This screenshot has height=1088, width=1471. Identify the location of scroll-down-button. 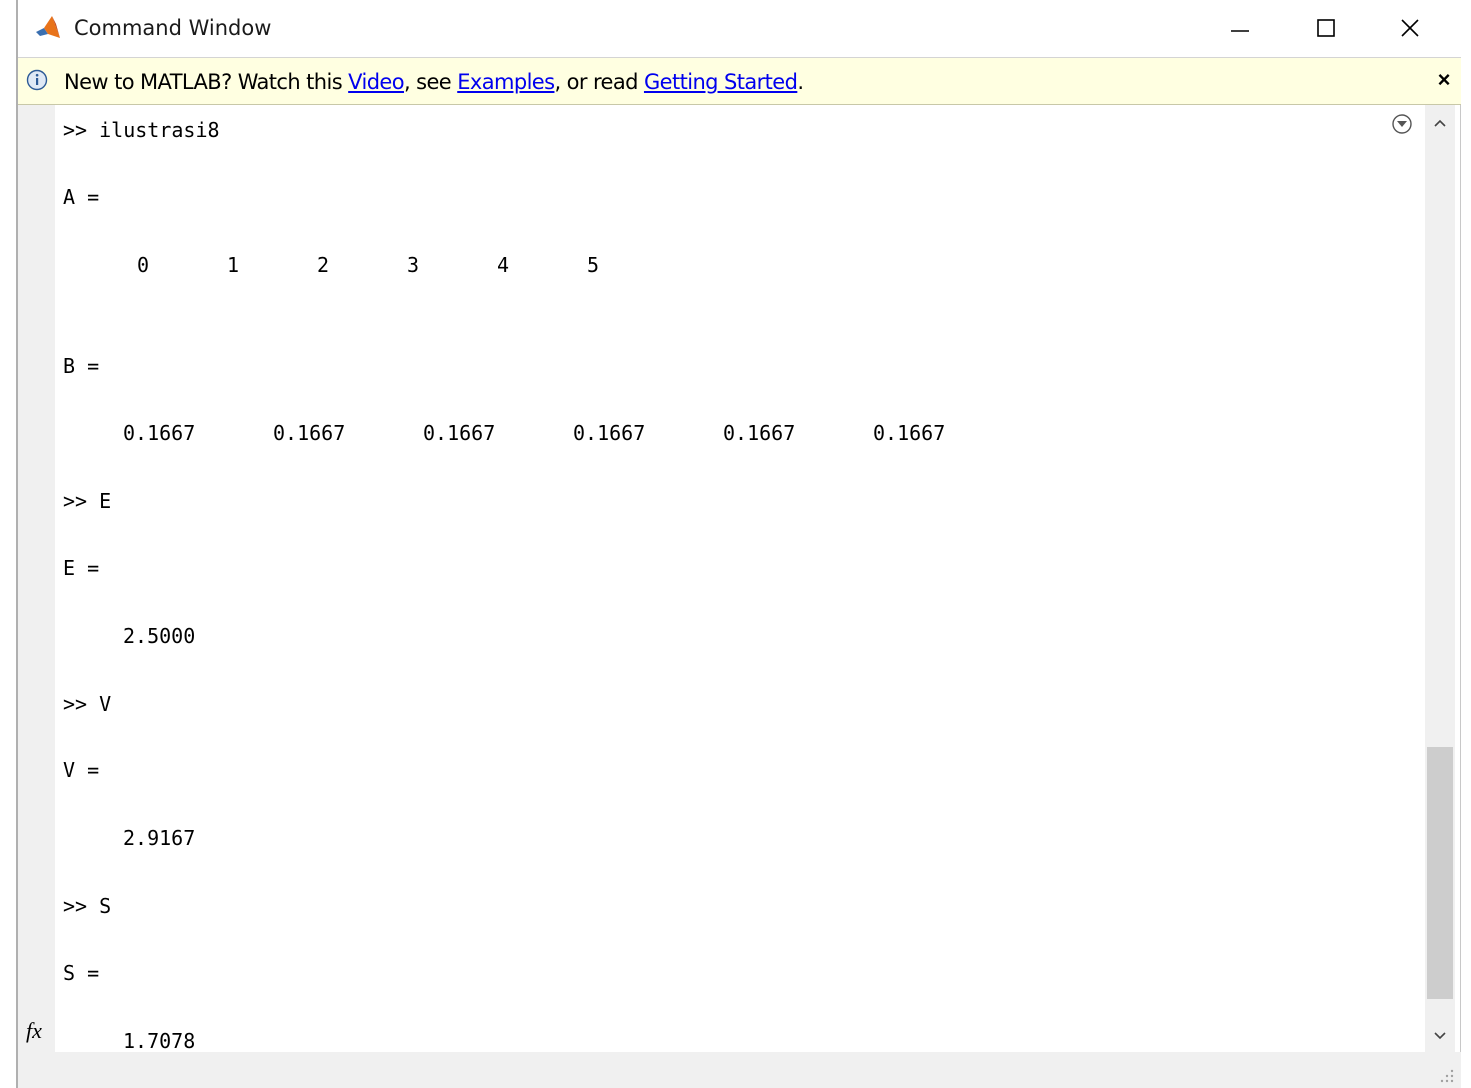
(1440, 1036).